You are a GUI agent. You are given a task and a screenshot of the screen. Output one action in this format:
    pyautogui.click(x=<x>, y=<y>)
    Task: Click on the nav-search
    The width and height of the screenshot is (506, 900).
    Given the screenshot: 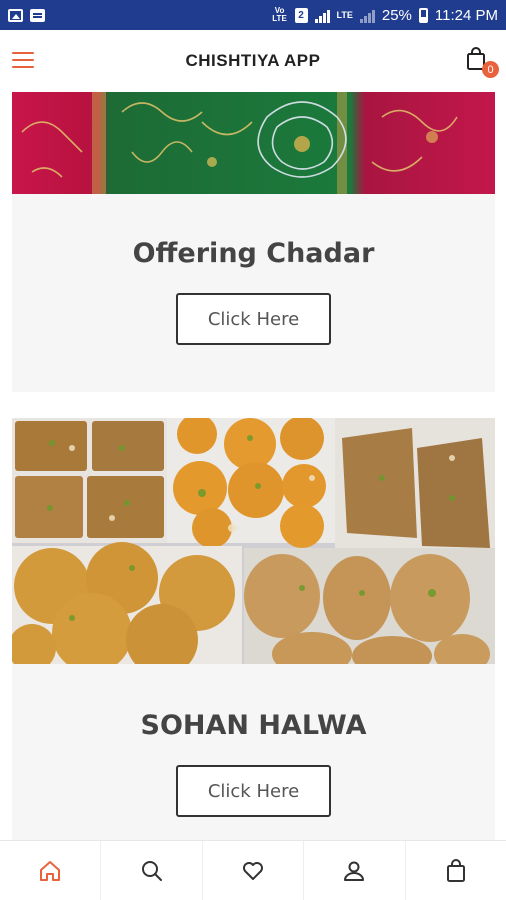 What is the action you would take?
    pyautogui.click(x=152, y=870)
    